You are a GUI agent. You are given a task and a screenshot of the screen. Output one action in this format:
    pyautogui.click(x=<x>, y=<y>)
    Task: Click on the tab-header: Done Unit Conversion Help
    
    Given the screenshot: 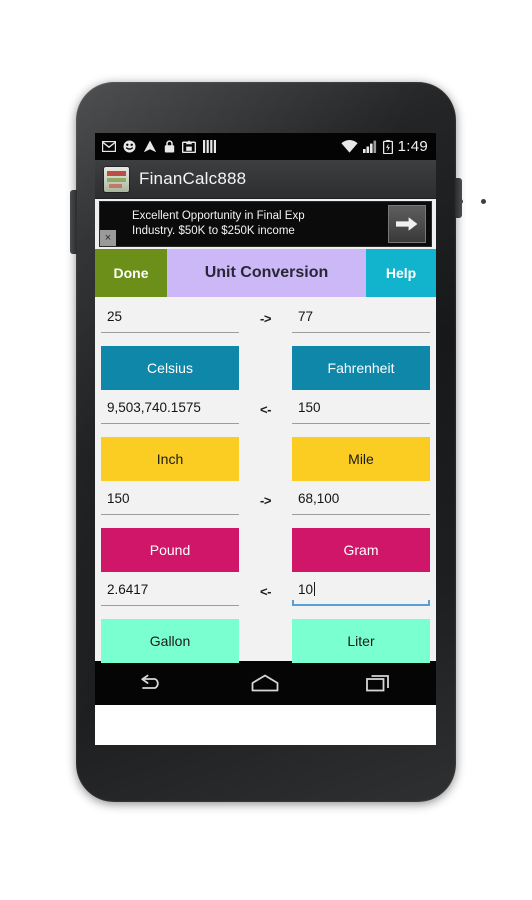 What is the action you would take?
    pyautogui.click(x=265, y=273)
    